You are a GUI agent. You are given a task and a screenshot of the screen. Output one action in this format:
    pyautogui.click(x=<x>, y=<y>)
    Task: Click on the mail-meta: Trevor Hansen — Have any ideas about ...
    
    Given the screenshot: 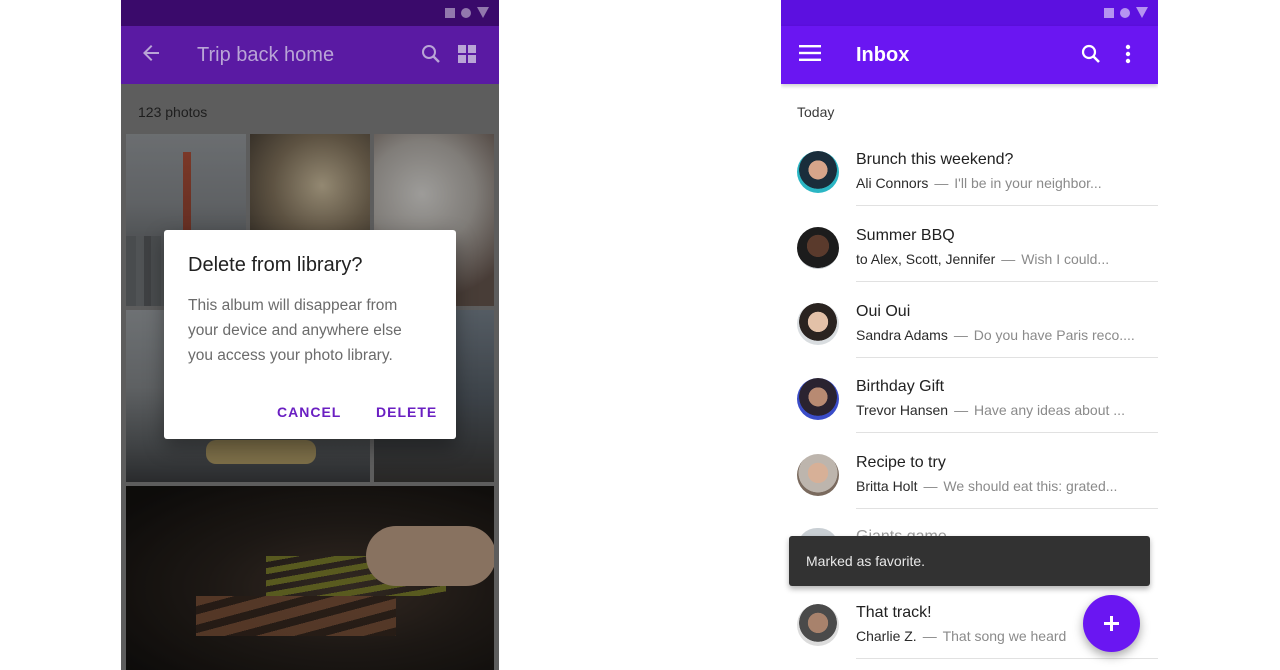 What is the action you would take?
    pyautogui.click(x=990, y=410)
    